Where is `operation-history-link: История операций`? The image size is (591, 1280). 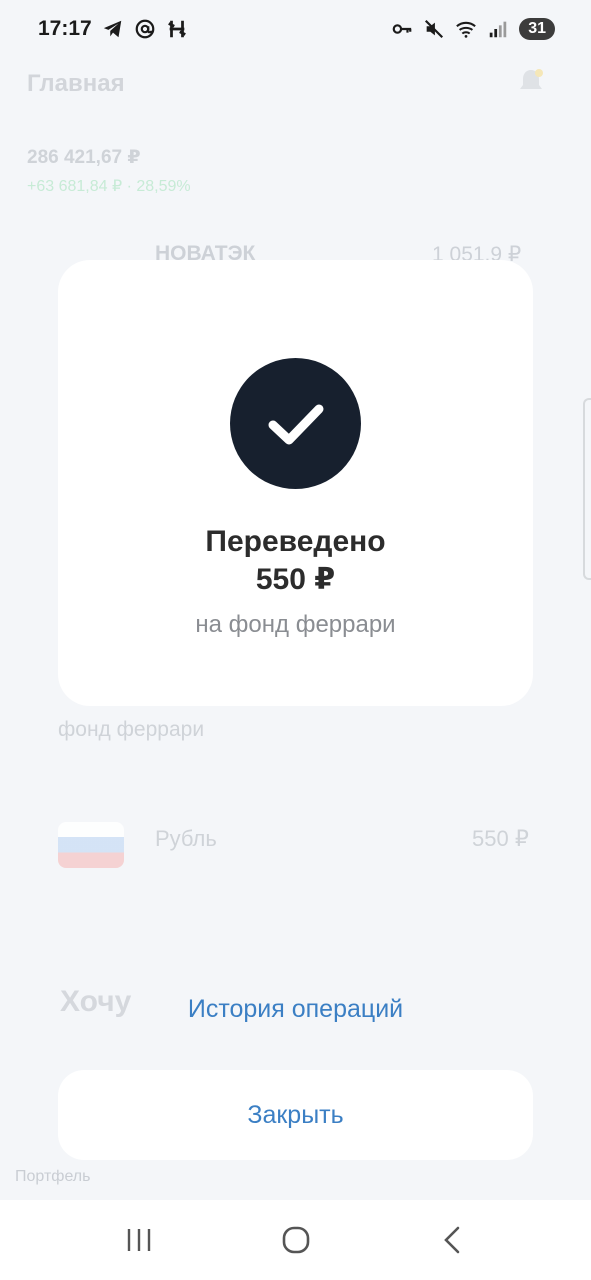 operation-history-link: История операций is located at coordinates (295, 1009).